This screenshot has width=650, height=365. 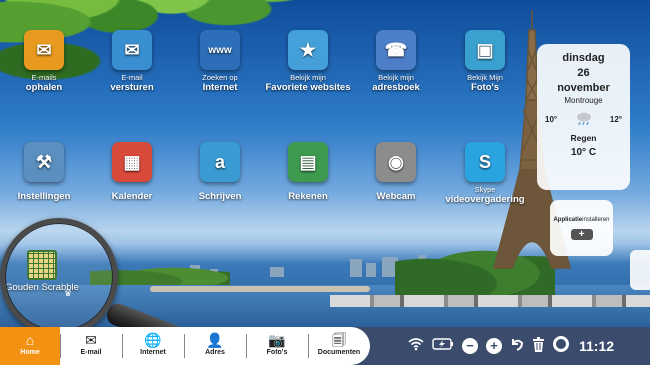 I want to click on spreadsheet-icon: ▤, so click(x=308, y=162).